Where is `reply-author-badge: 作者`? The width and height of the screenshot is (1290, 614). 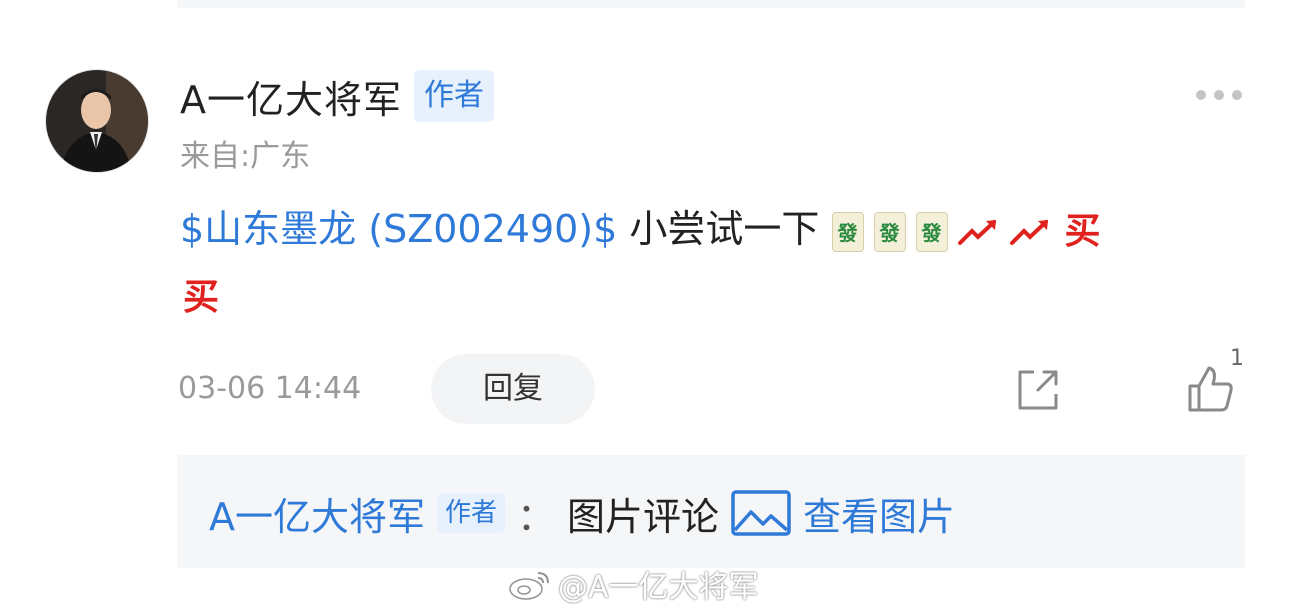 reply-author-badge: 作者 is located at coordinates (471, 513).